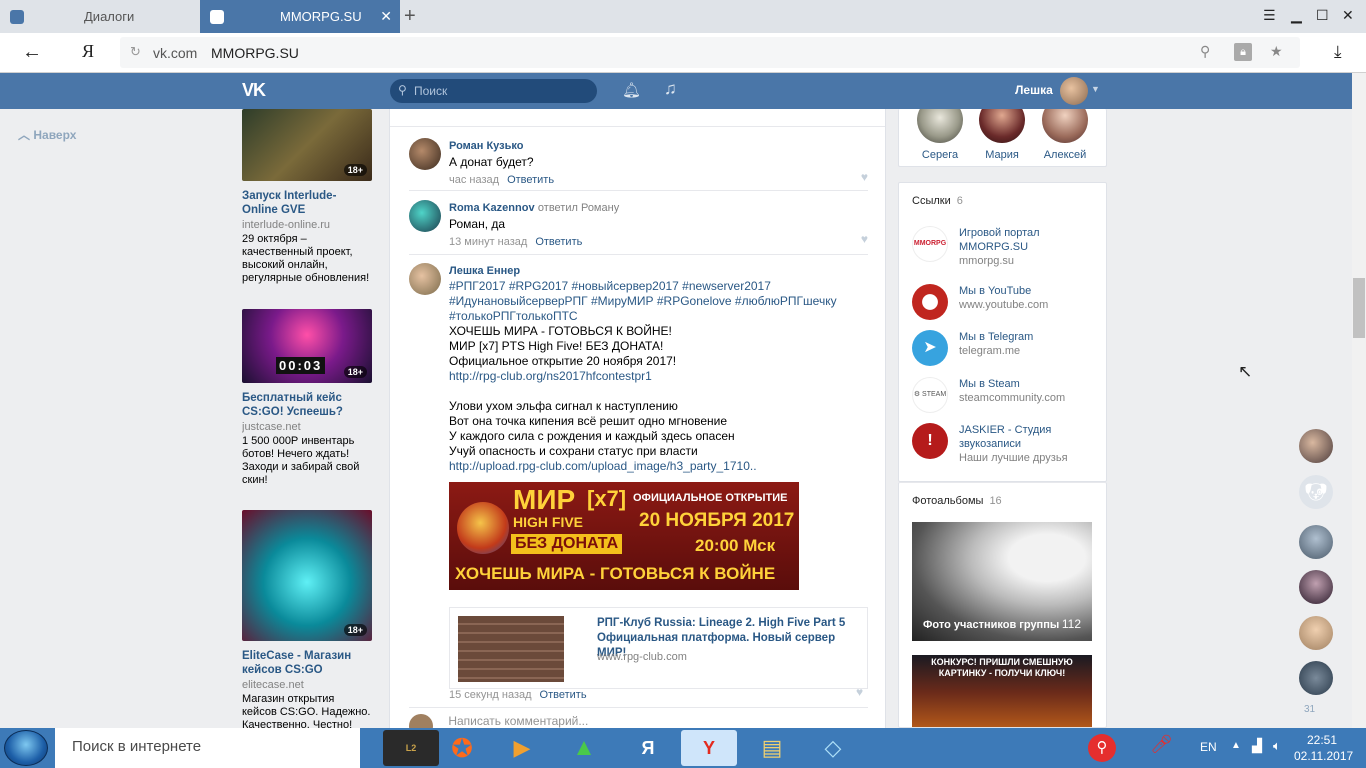  I want to click on comment-time: 15 секунд назад, so click(490, 695).